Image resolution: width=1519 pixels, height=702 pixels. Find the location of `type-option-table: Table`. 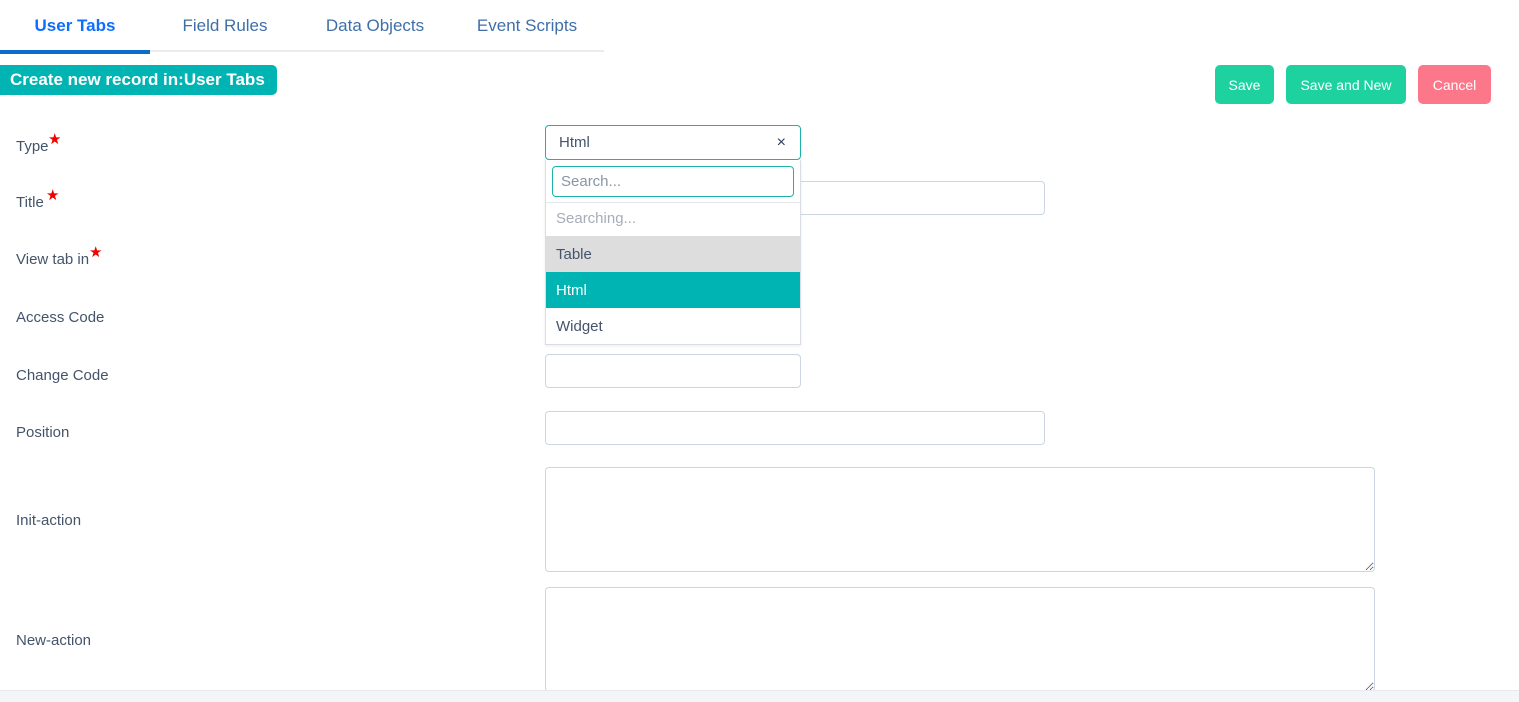

type-option-table: Table is located at coordinates (673, 254).